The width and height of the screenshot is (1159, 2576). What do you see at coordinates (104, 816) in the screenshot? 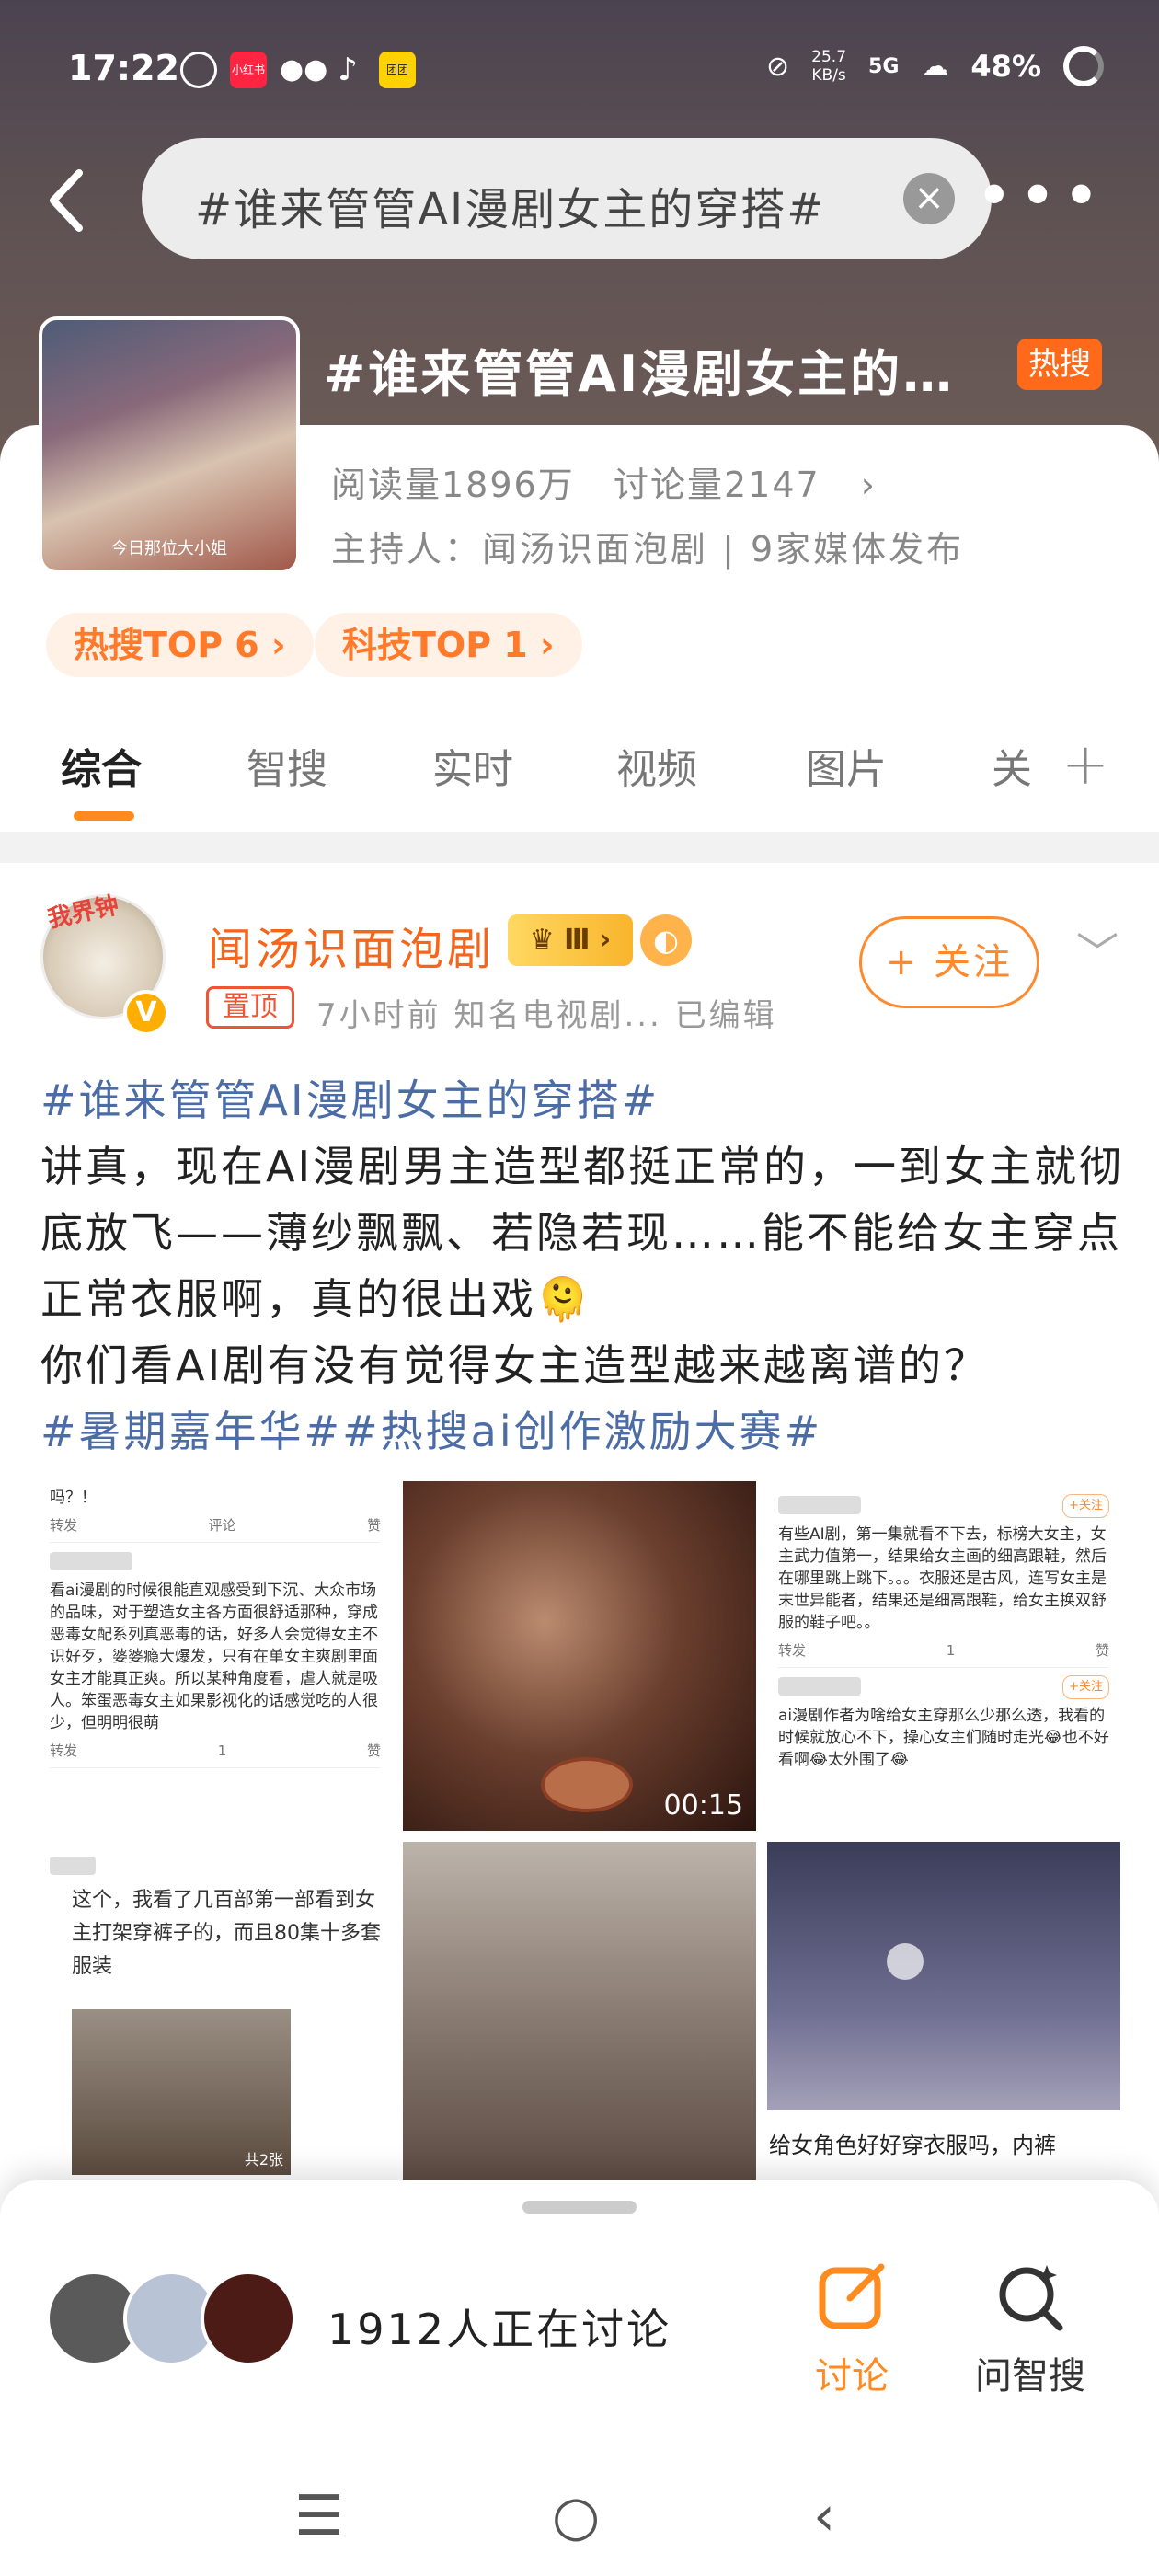
I see `active-tab-indicator` at bounding box center [104, 816].